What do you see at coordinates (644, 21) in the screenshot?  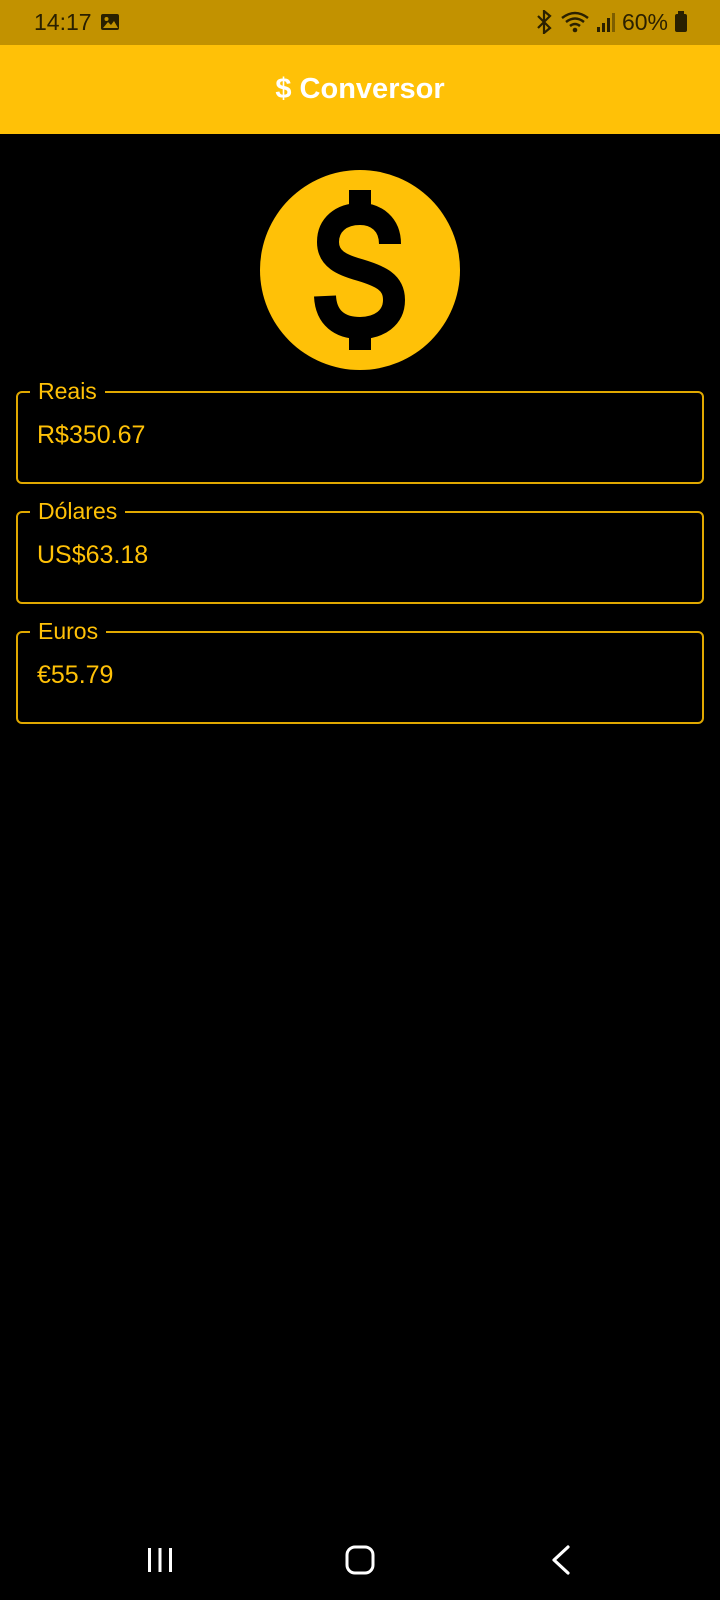 I see `battery-percent: 60%` at bounding box center [644, 21].